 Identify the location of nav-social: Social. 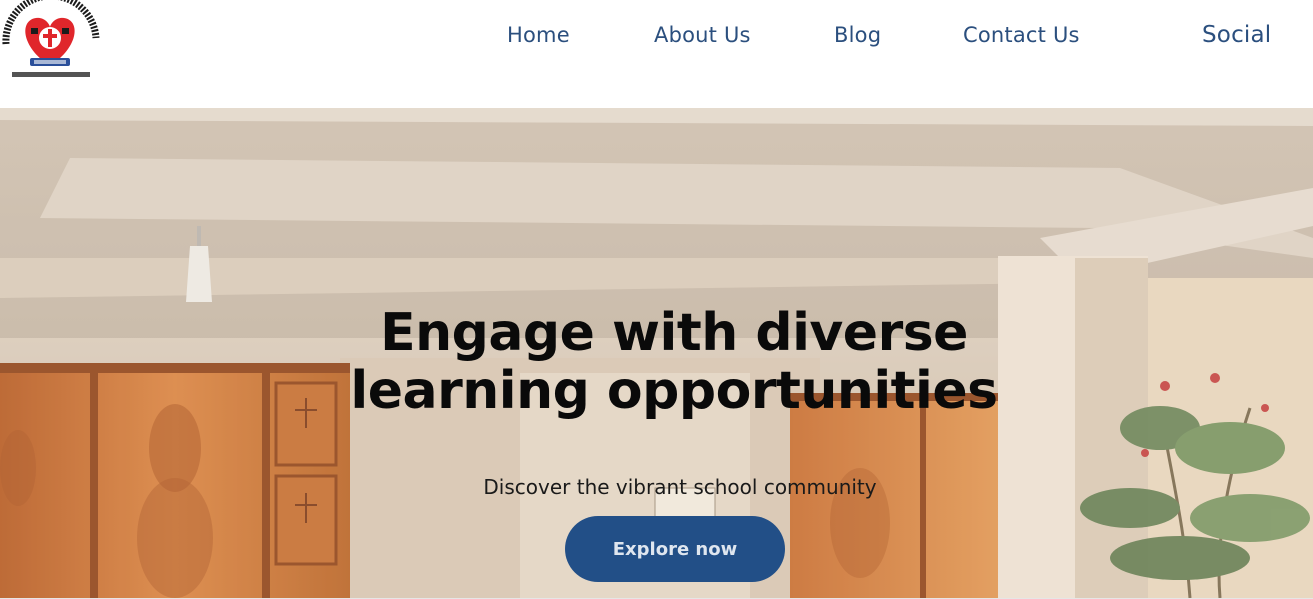
(1236, 35).